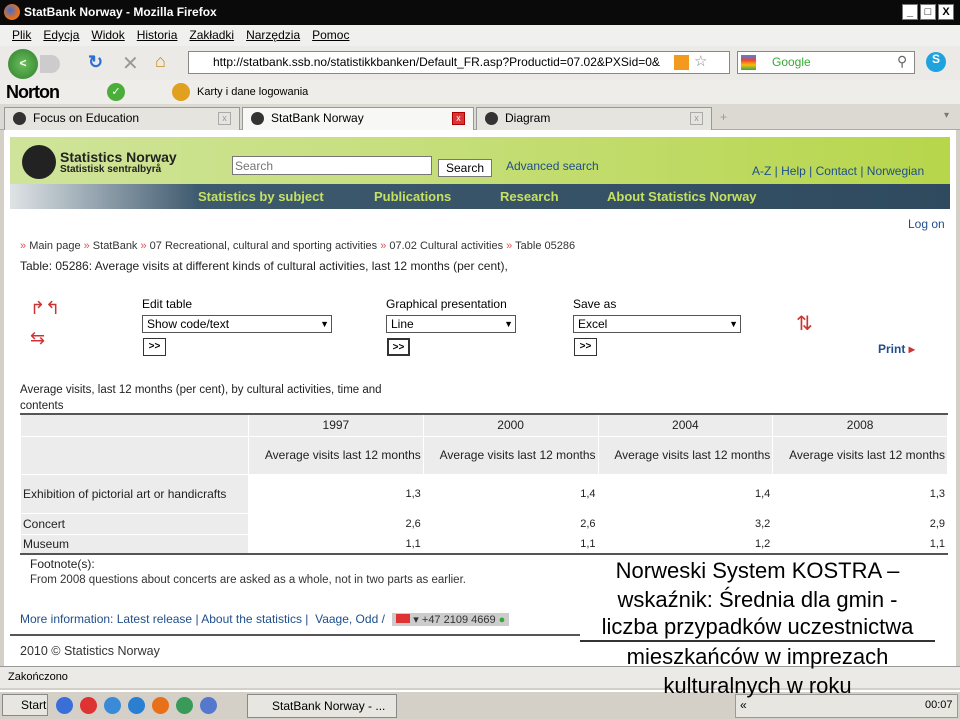  I want to click on tab-focus-on-education: Focus on Education x, so click(122, 118).